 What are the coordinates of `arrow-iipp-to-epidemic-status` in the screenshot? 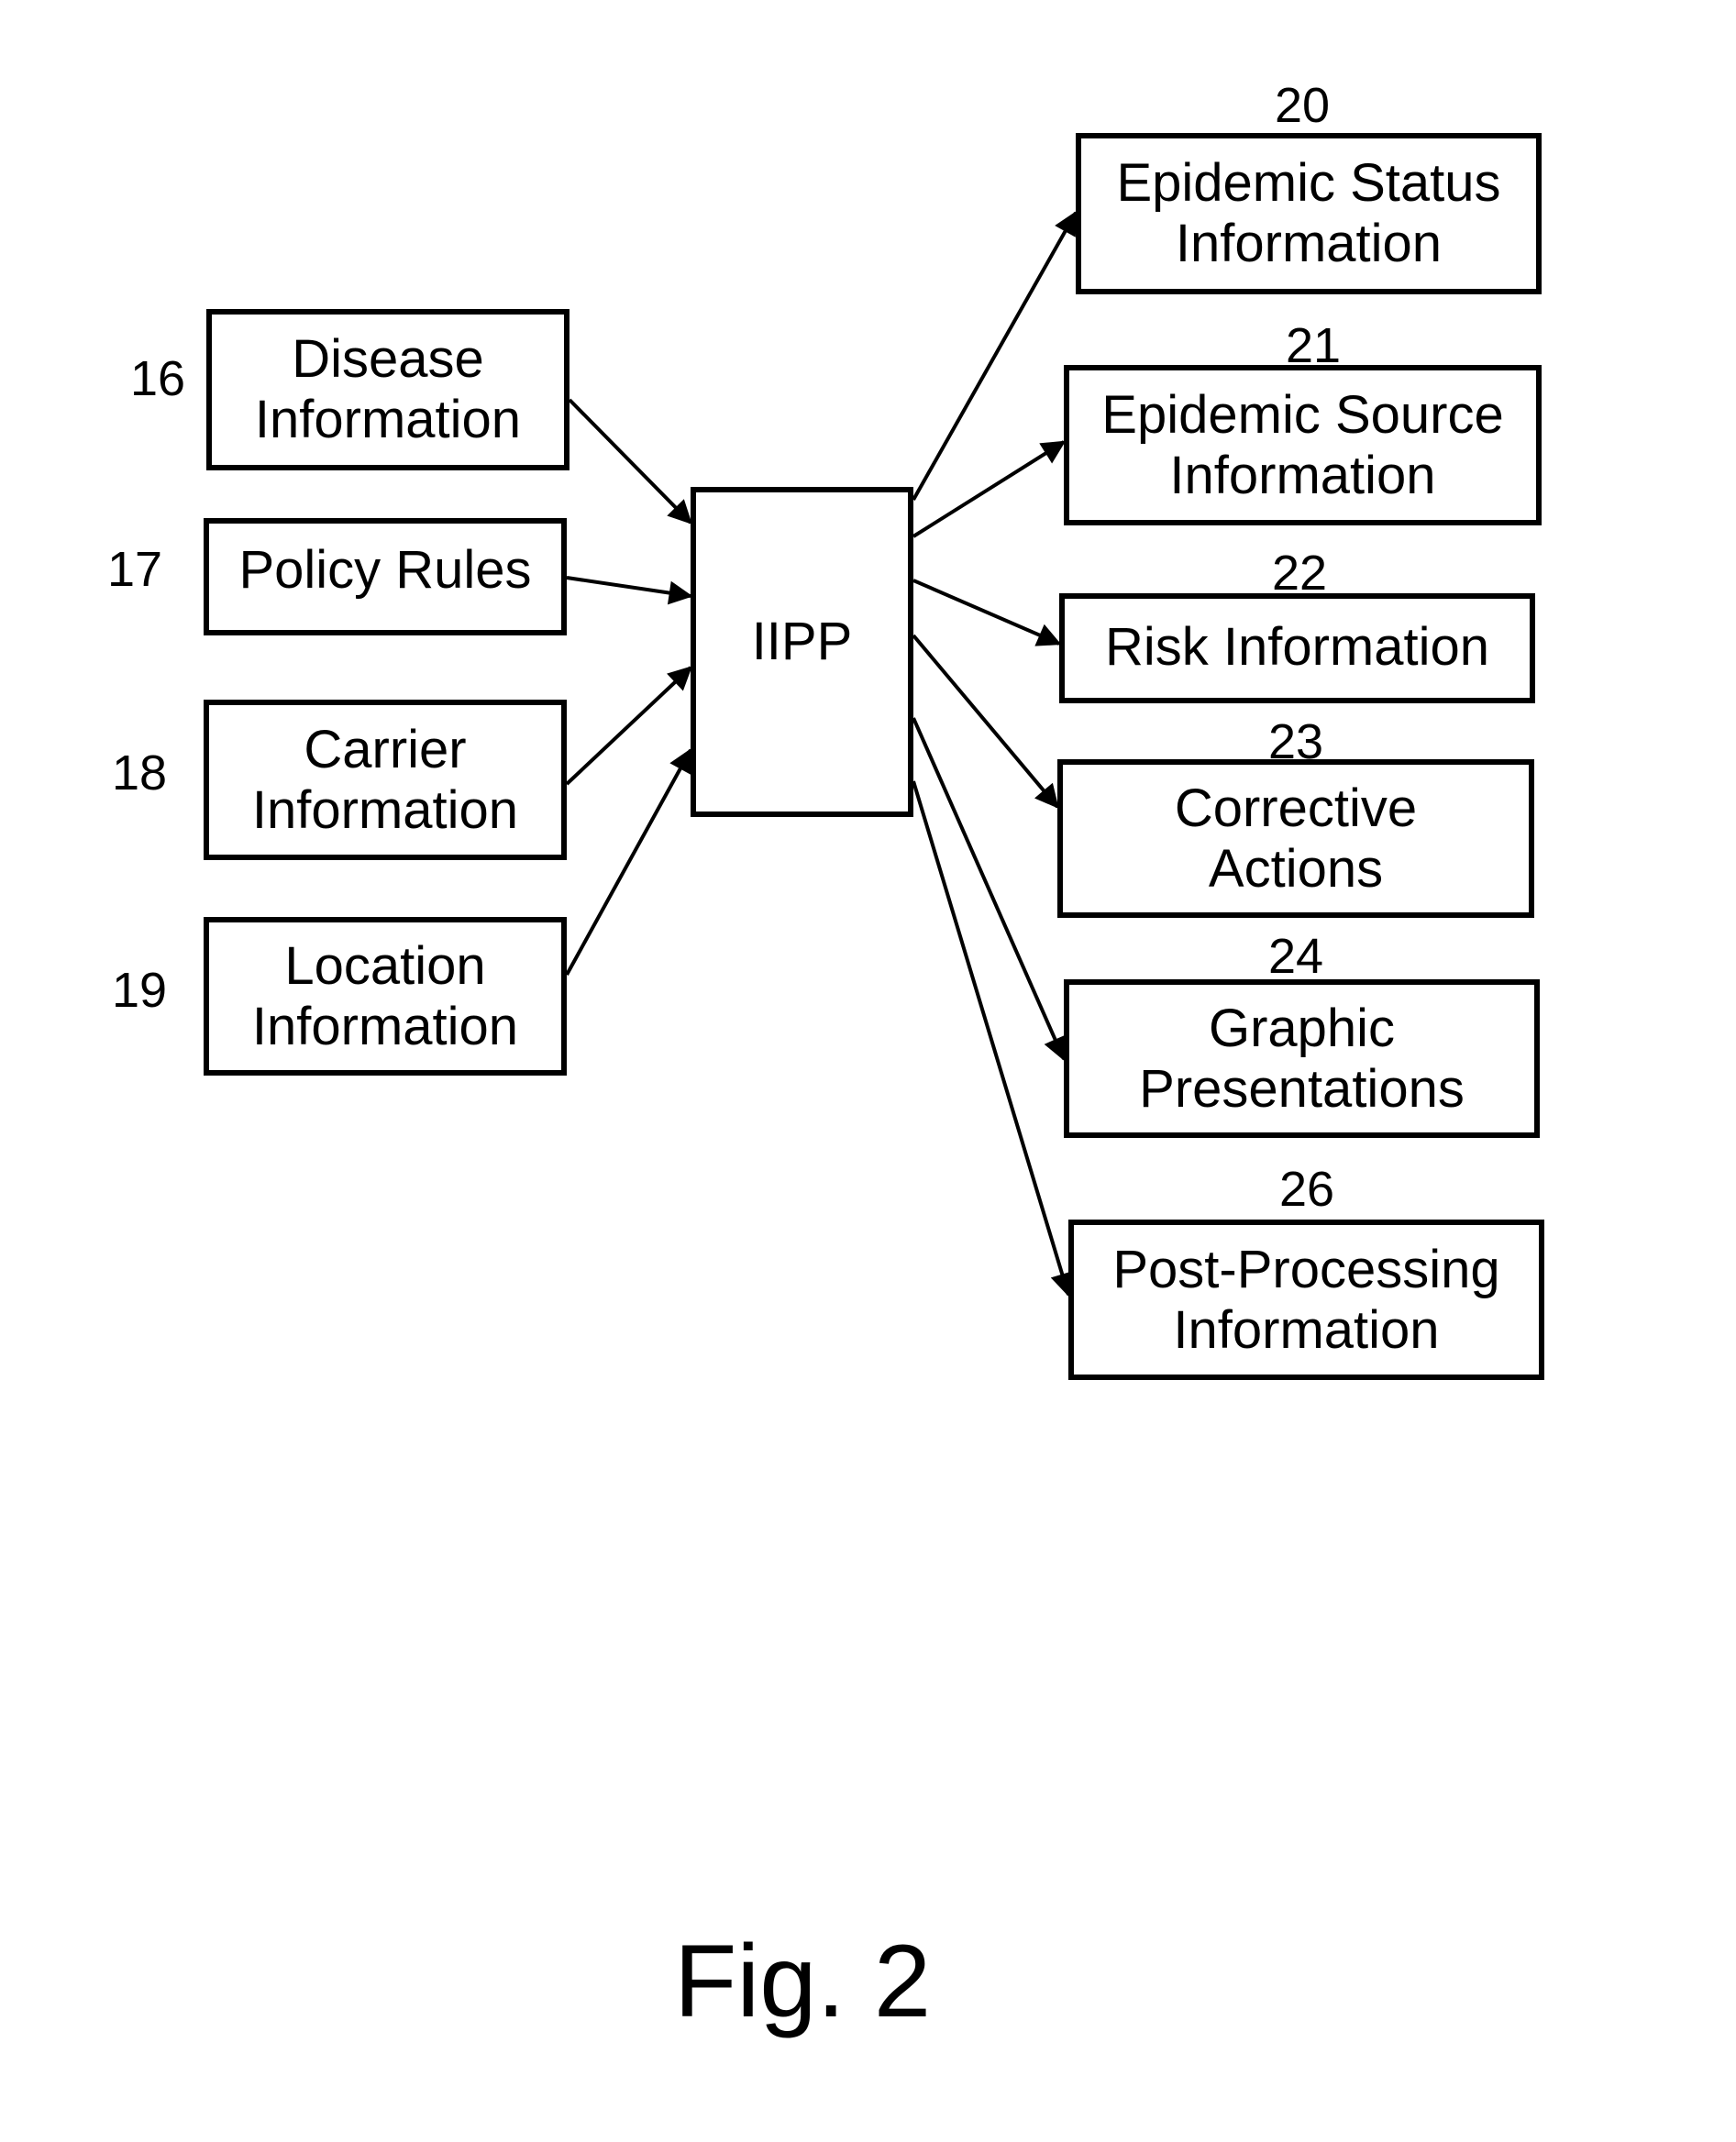 It's located at (995, 355).